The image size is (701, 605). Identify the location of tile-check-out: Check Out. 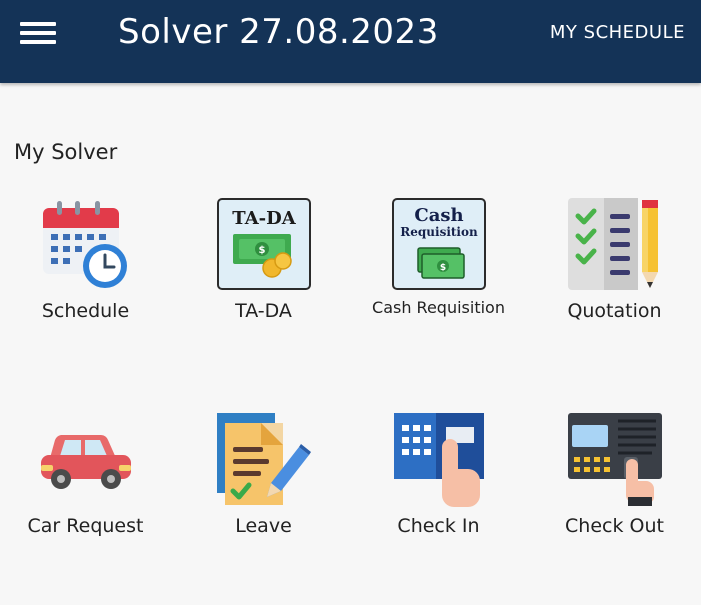
(614, 488).